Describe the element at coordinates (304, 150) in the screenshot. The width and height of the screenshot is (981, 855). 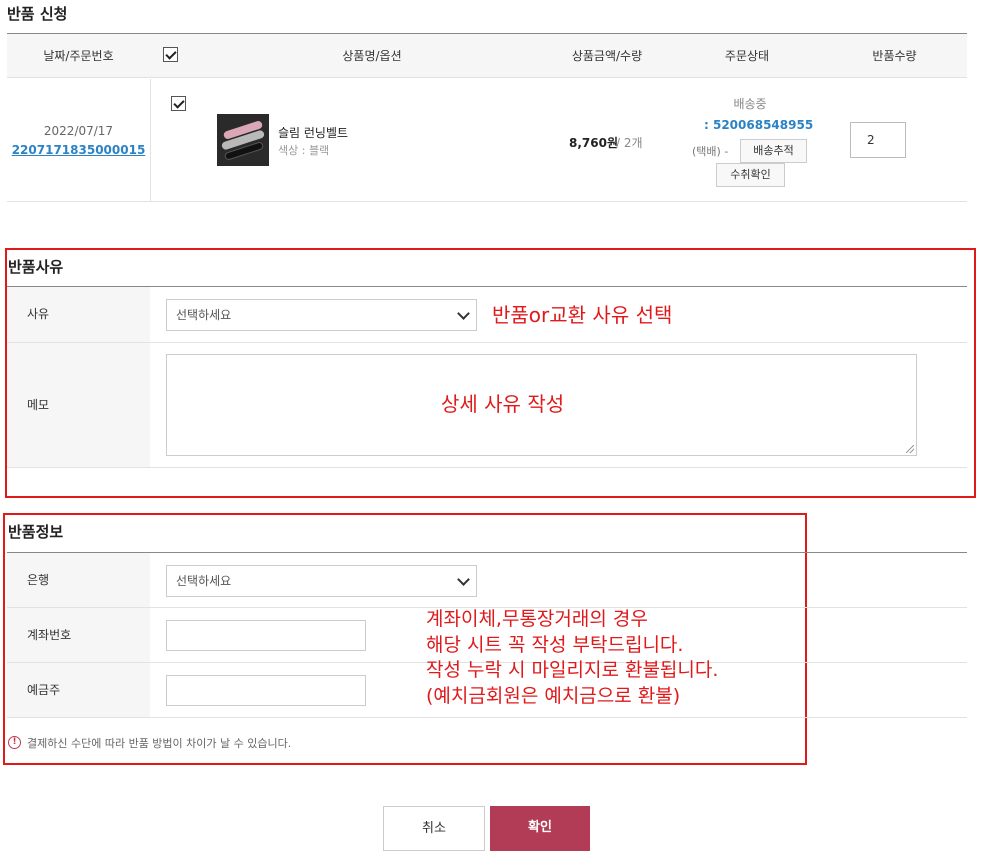
I see `product-option: 색상 : 블랙` at that location.